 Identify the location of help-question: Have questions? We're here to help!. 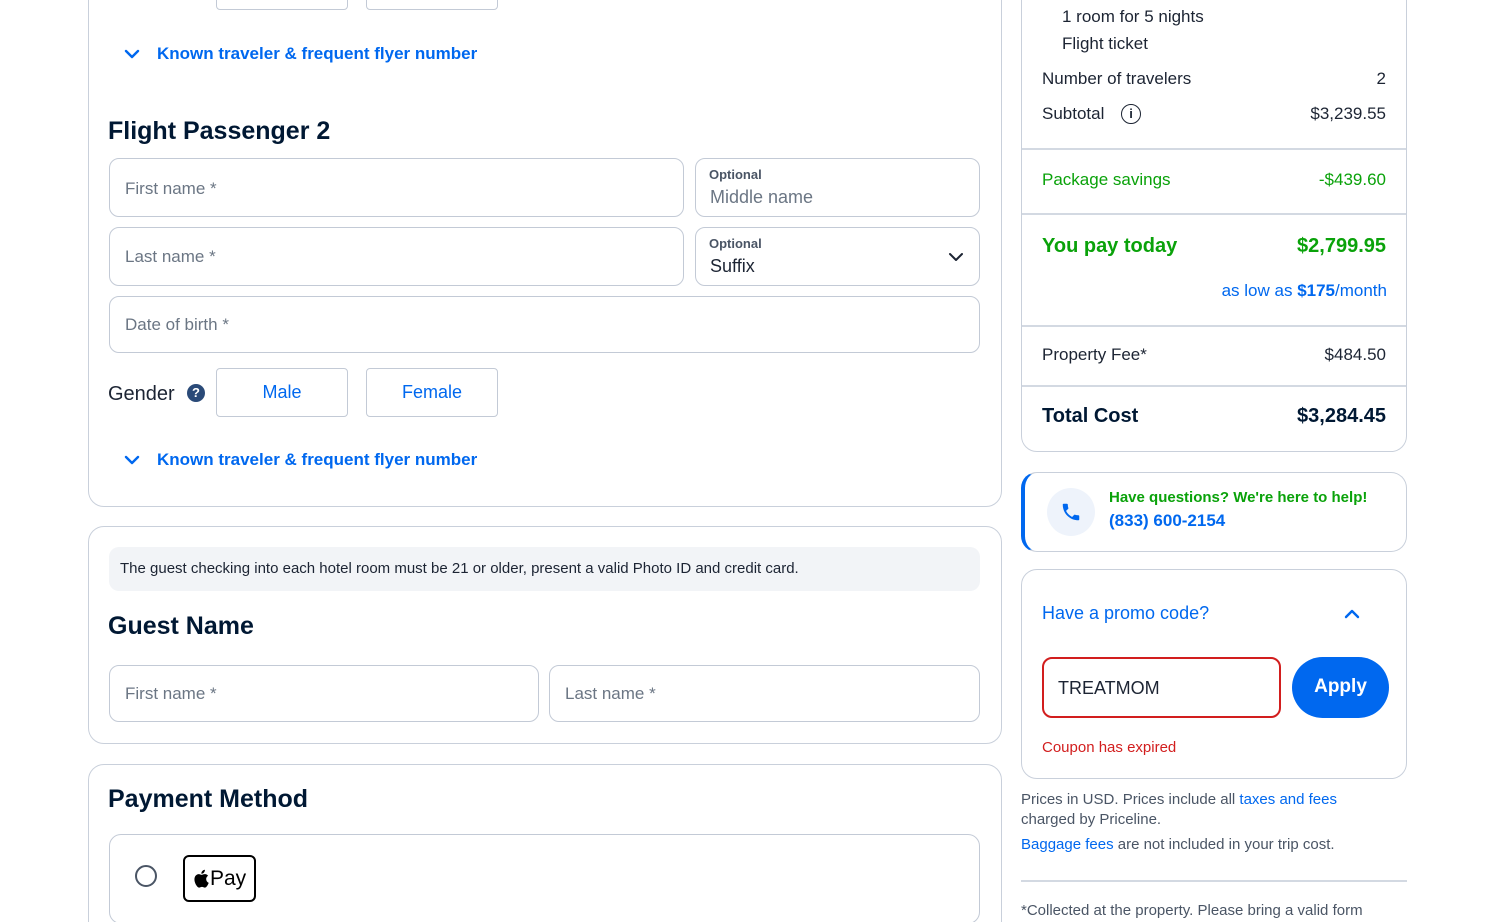
(1238, 497).